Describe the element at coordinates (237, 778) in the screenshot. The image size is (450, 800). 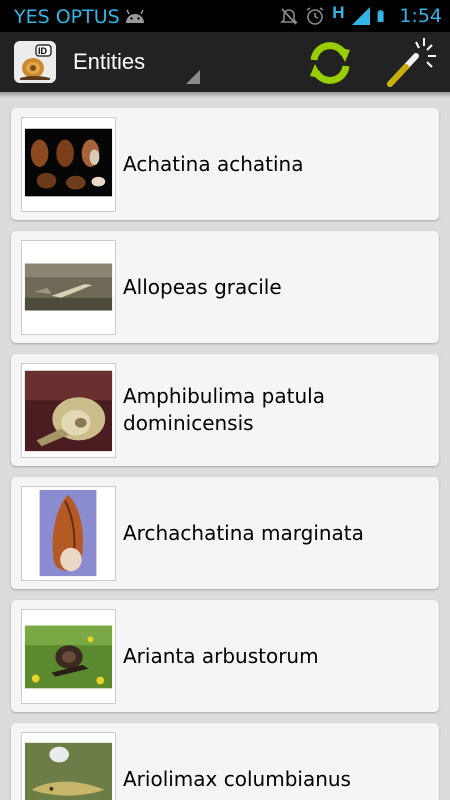
I see `entity-name: Ariolimax columbianus` at that location.